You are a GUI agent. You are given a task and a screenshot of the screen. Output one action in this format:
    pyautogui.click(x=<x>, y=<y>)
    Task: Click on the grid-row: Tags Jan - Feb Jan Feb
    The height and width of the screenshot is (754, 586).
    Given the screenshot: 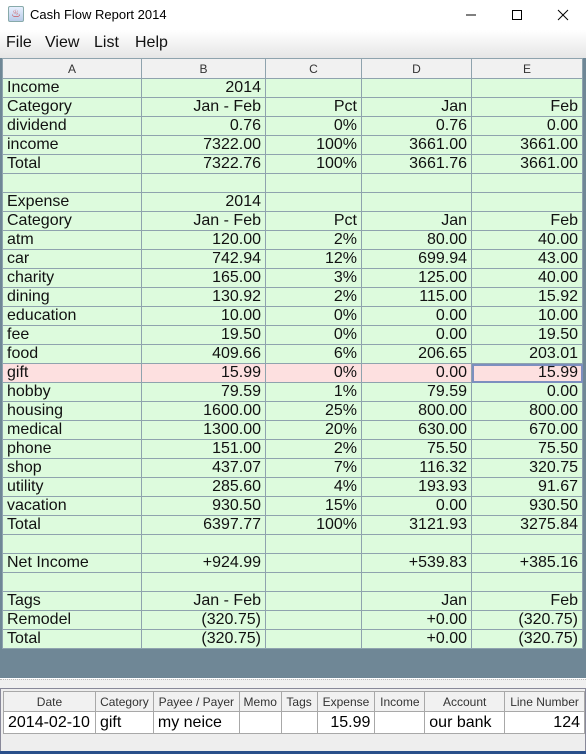 What is the action you would take?
    pyautogui.click(x=292, y=601)
    